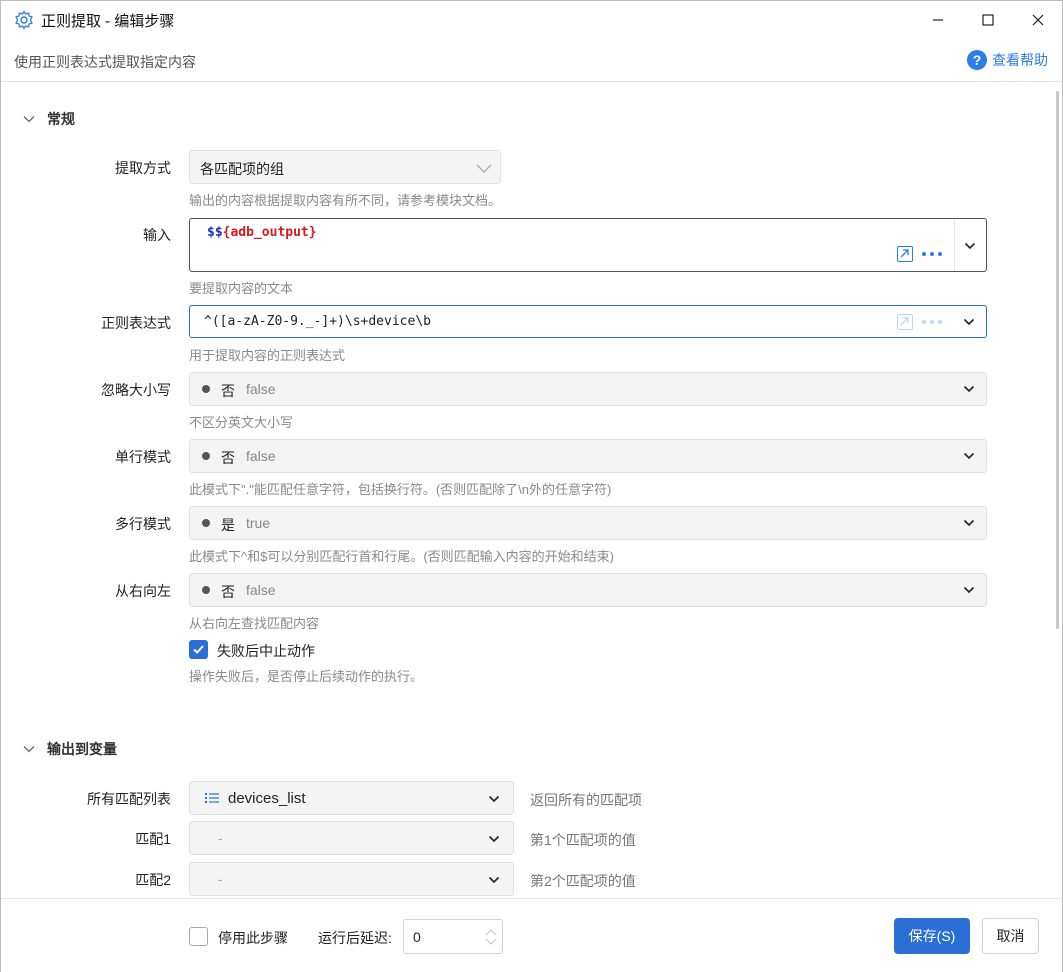 This screenshot has height=972, width=1063. What do you see at coordinates (351, 798) in the screenshot?
I see `all-matches-select: devices_list` at bounding box center [351, 798].